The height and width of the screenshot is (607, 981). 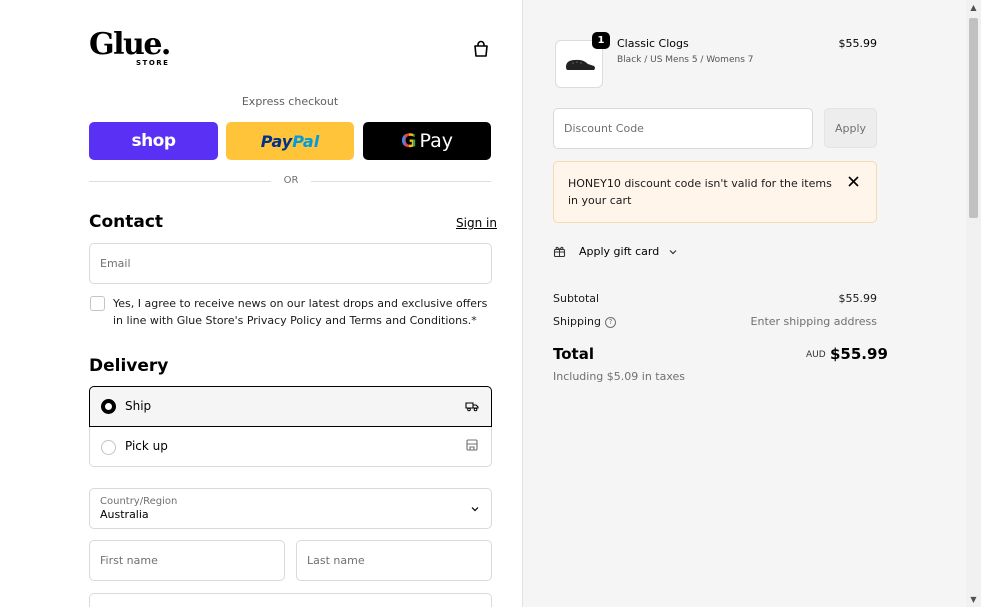 I want to click on discount-placeholder: Discount Code, so click(x=604, y=128).